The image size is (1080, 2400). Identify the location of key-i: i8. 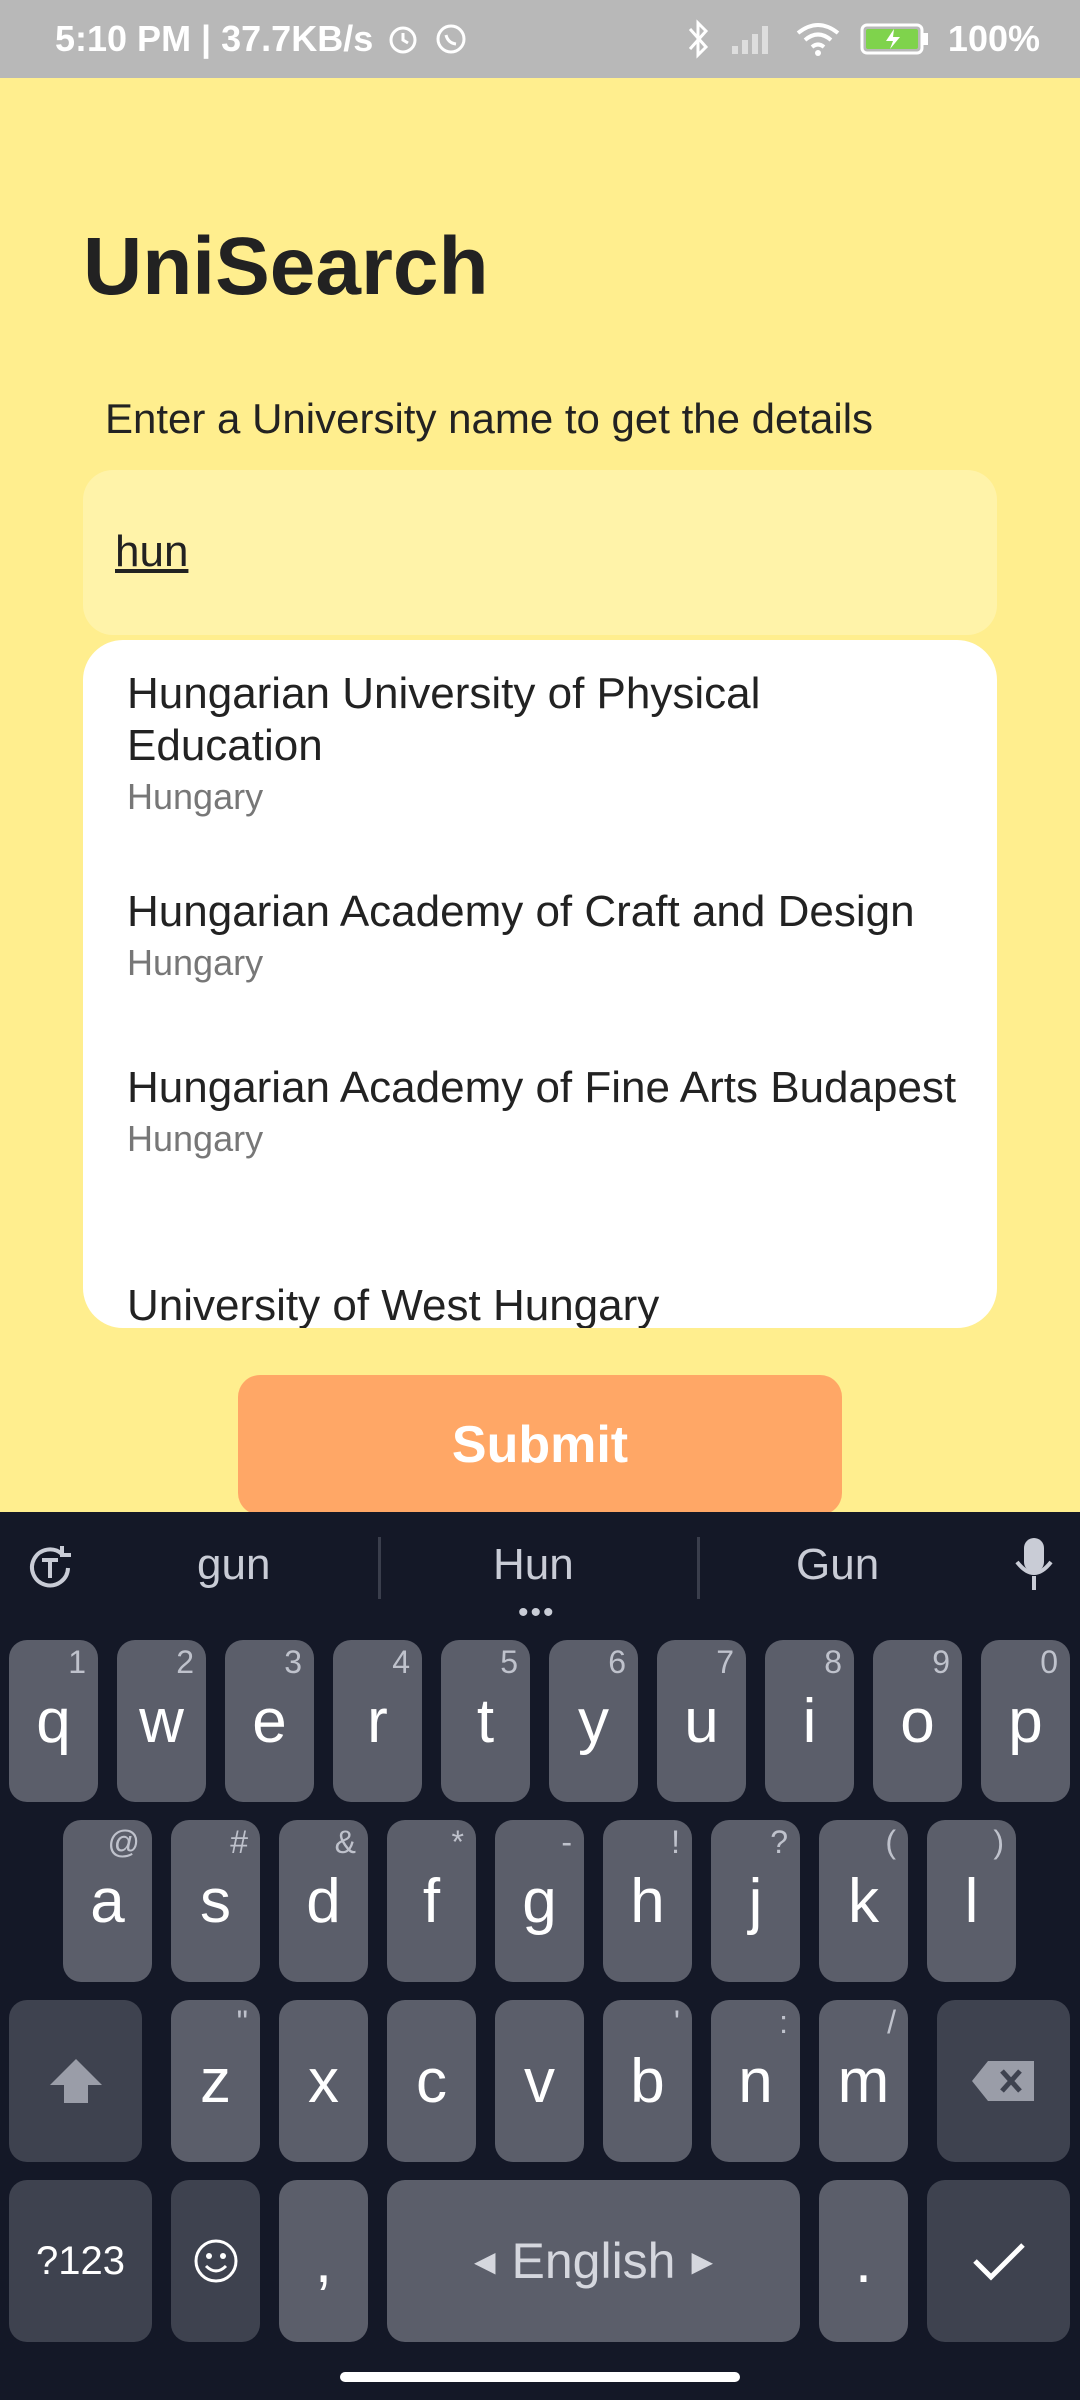
(809, 1721).